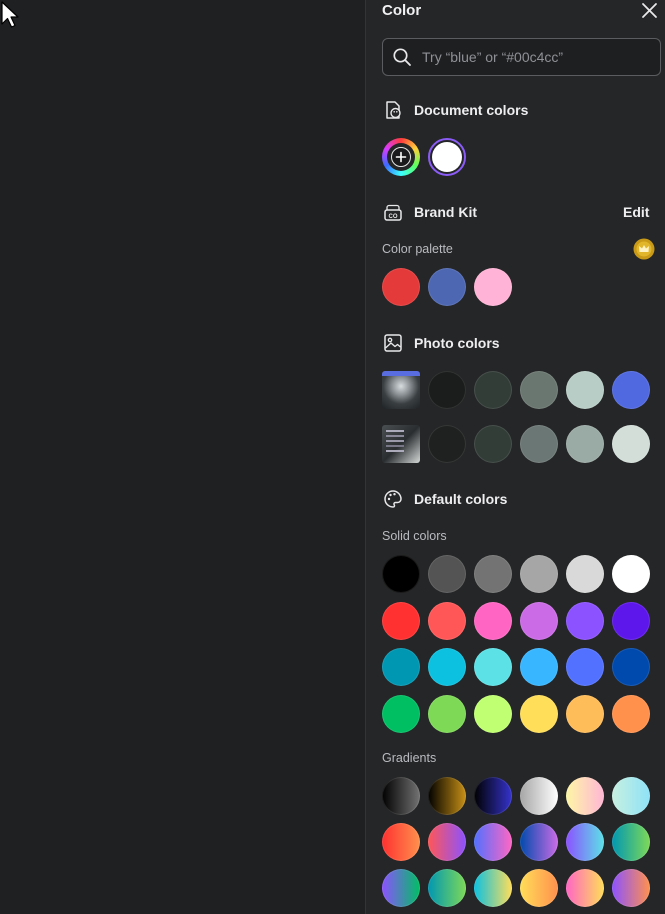  What do you see at coordinates (541, 57) in the screenshot?
I see `search-input` at bounding box center [541, 57].